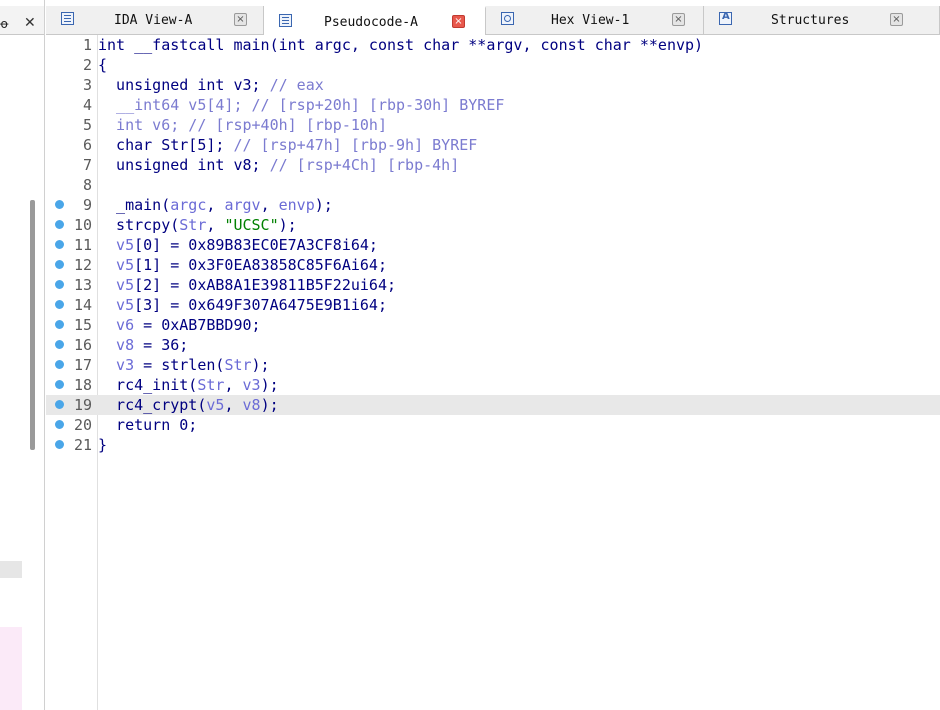 This screenshot has height=710, width=940. What do you see at coordinates (493, 245) in the screenshot?
I see `code-line: 11 v5[0] = 0x89B83EC0E7A3CF8i64;` at bounding box center [493, 245].